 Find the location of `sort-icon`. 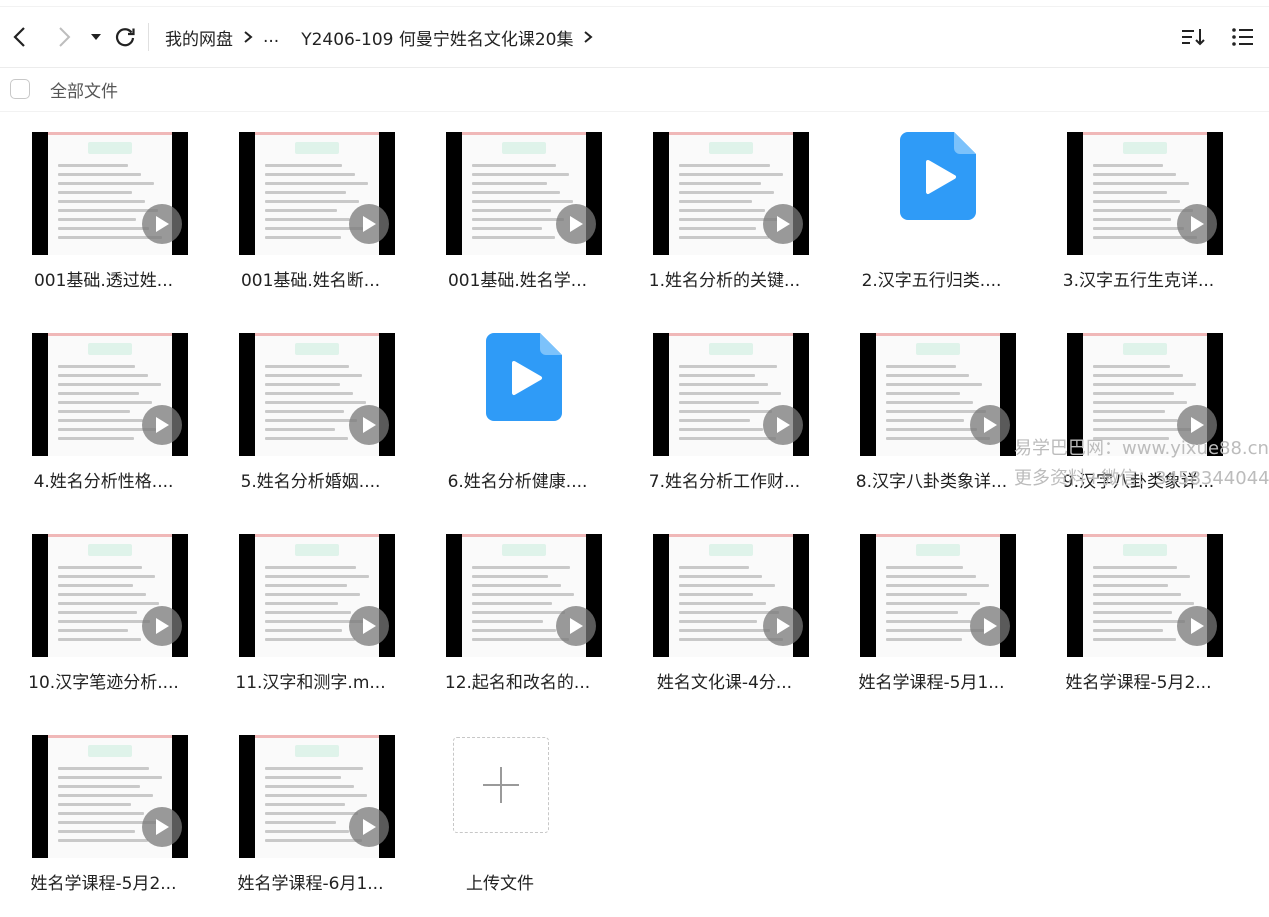

sort-icon is located at coordinates (1193, 37).